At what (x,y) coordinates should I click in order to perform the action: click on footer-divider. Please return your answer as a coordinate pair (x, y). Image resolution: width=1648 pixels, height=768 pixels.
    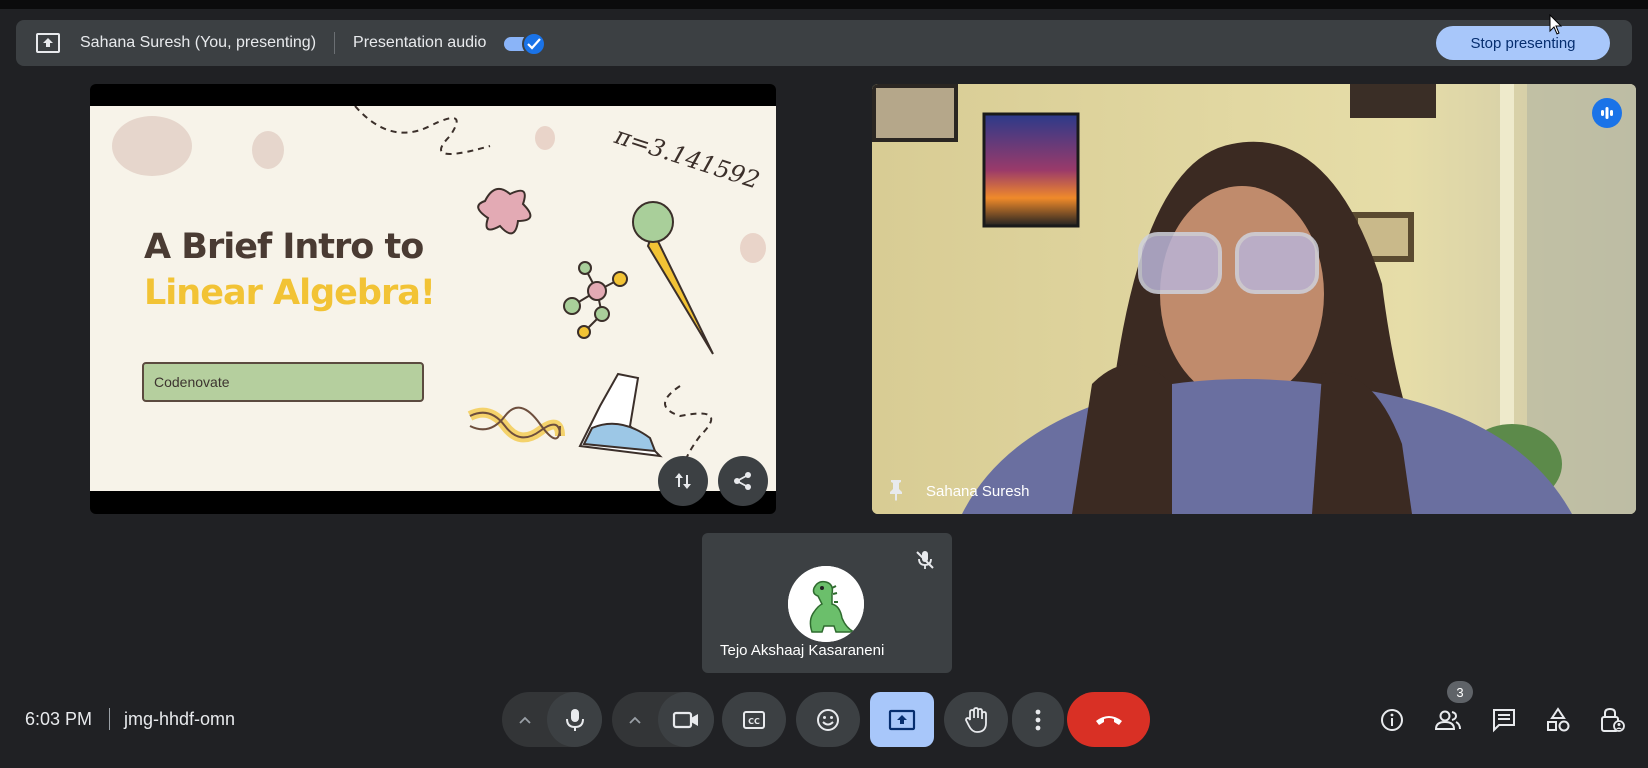
    Looking at the image, I should click on (109, 719).